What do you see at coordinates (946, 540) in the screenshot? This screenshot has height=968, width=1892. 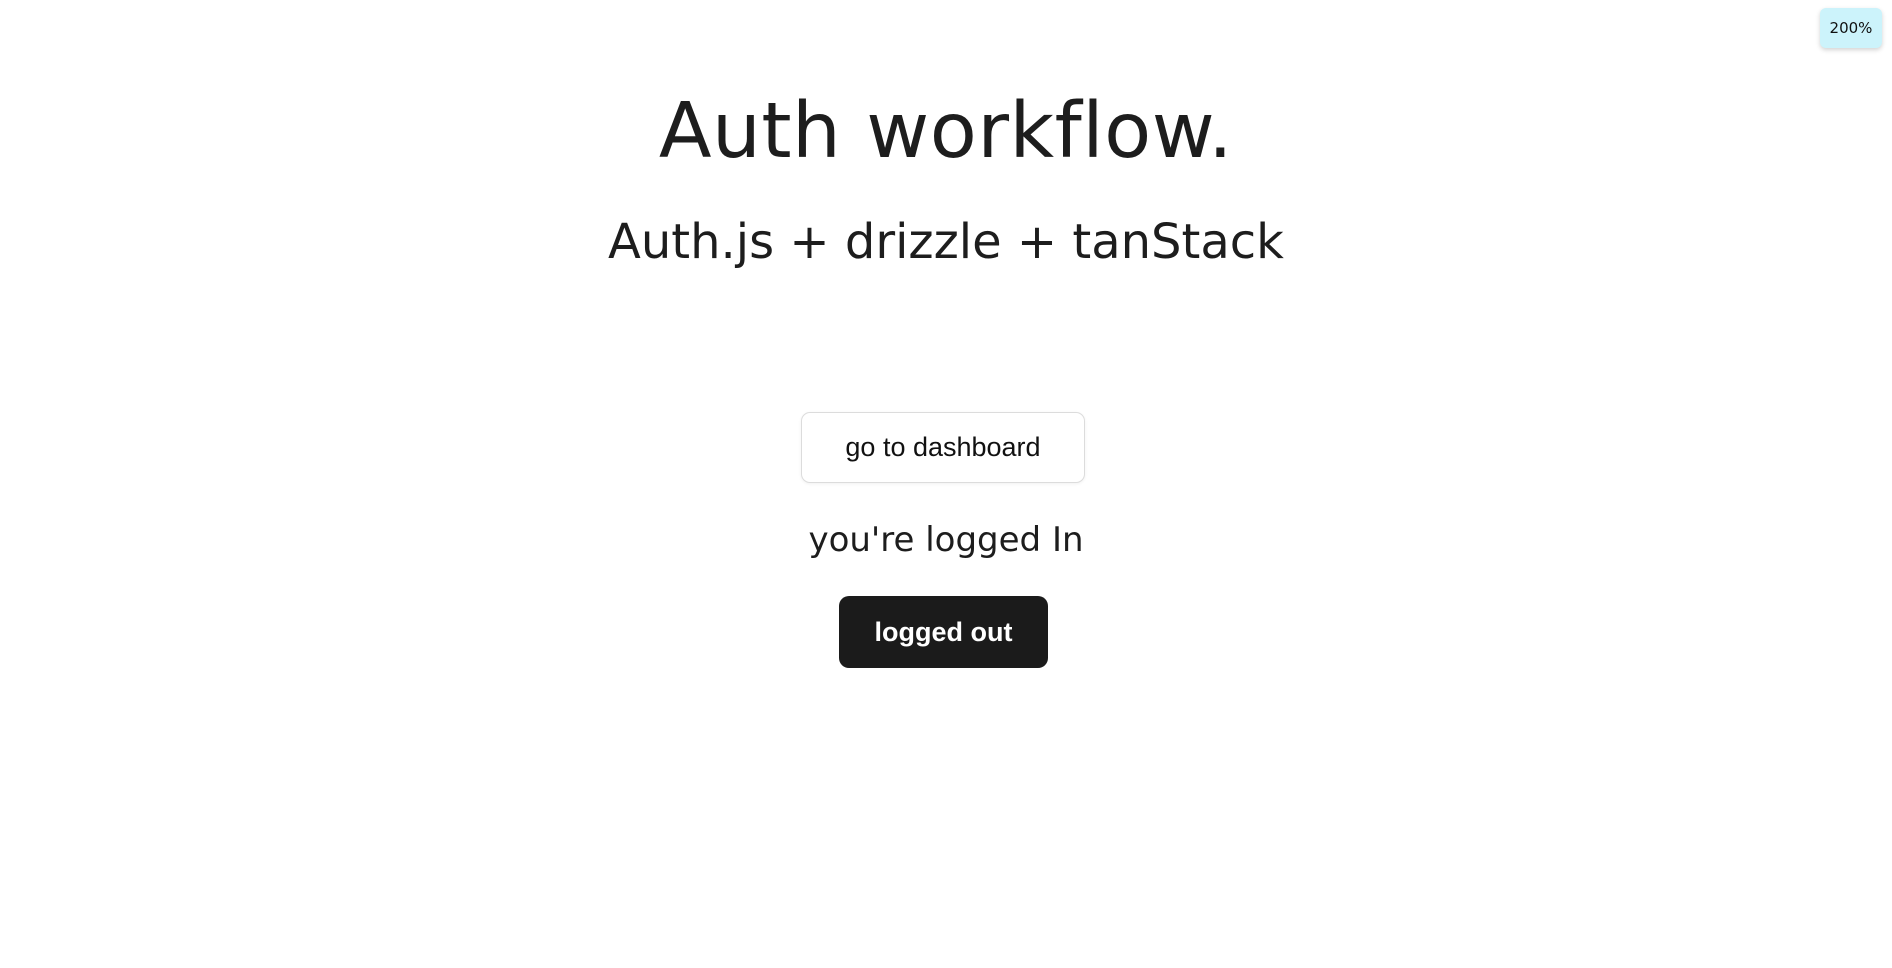 I see `login-status-text: you're logged In` at bounding box center [946, 540].